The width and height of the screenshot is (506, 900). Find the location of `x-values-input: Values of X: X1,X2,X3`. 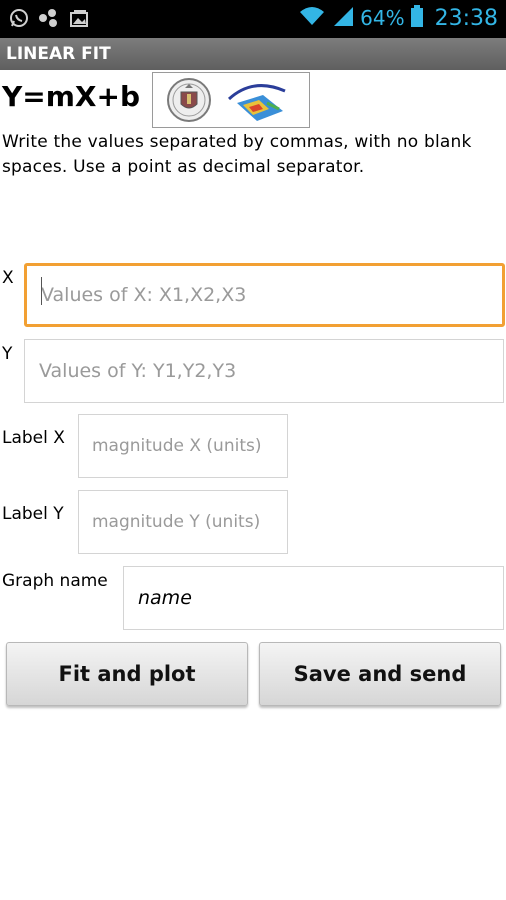

x-values-input: Values of X: X1,X2,X3 is located at coordinates (264, 295).